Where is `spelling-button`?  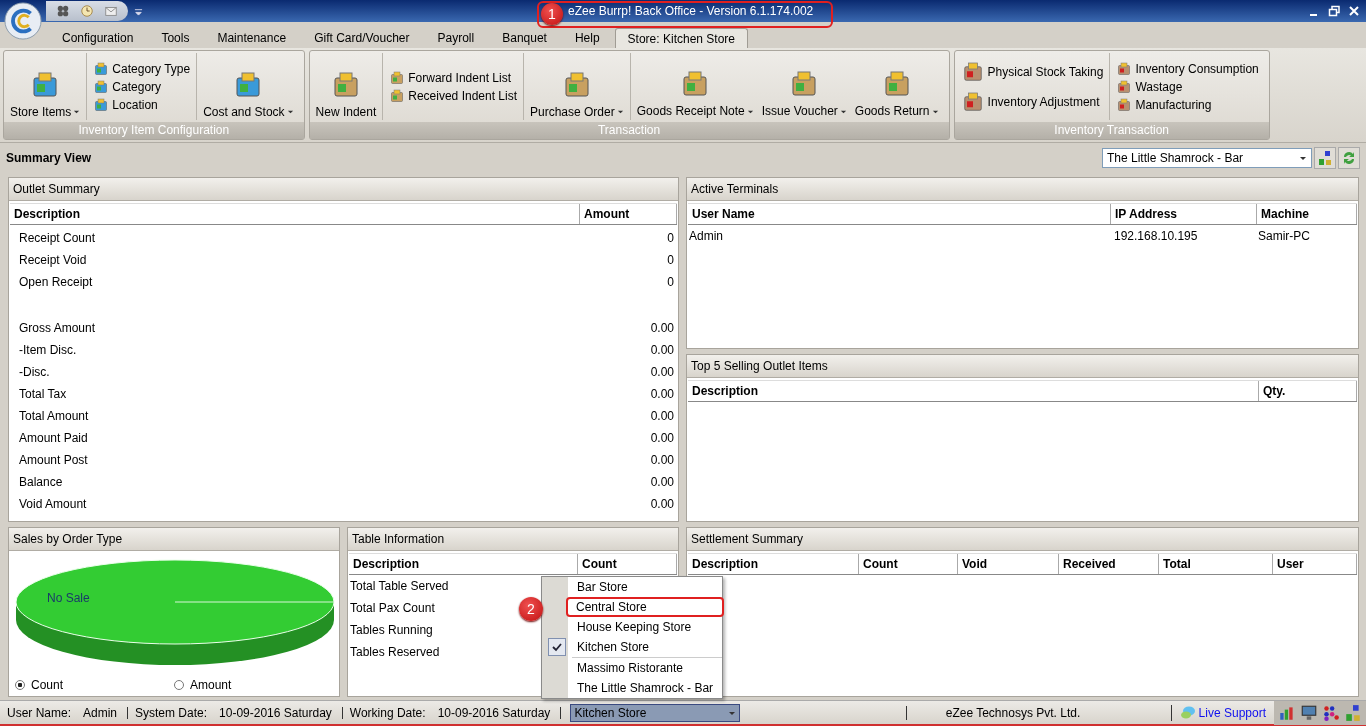 spelling-button is located at coordinates (1325, 158).